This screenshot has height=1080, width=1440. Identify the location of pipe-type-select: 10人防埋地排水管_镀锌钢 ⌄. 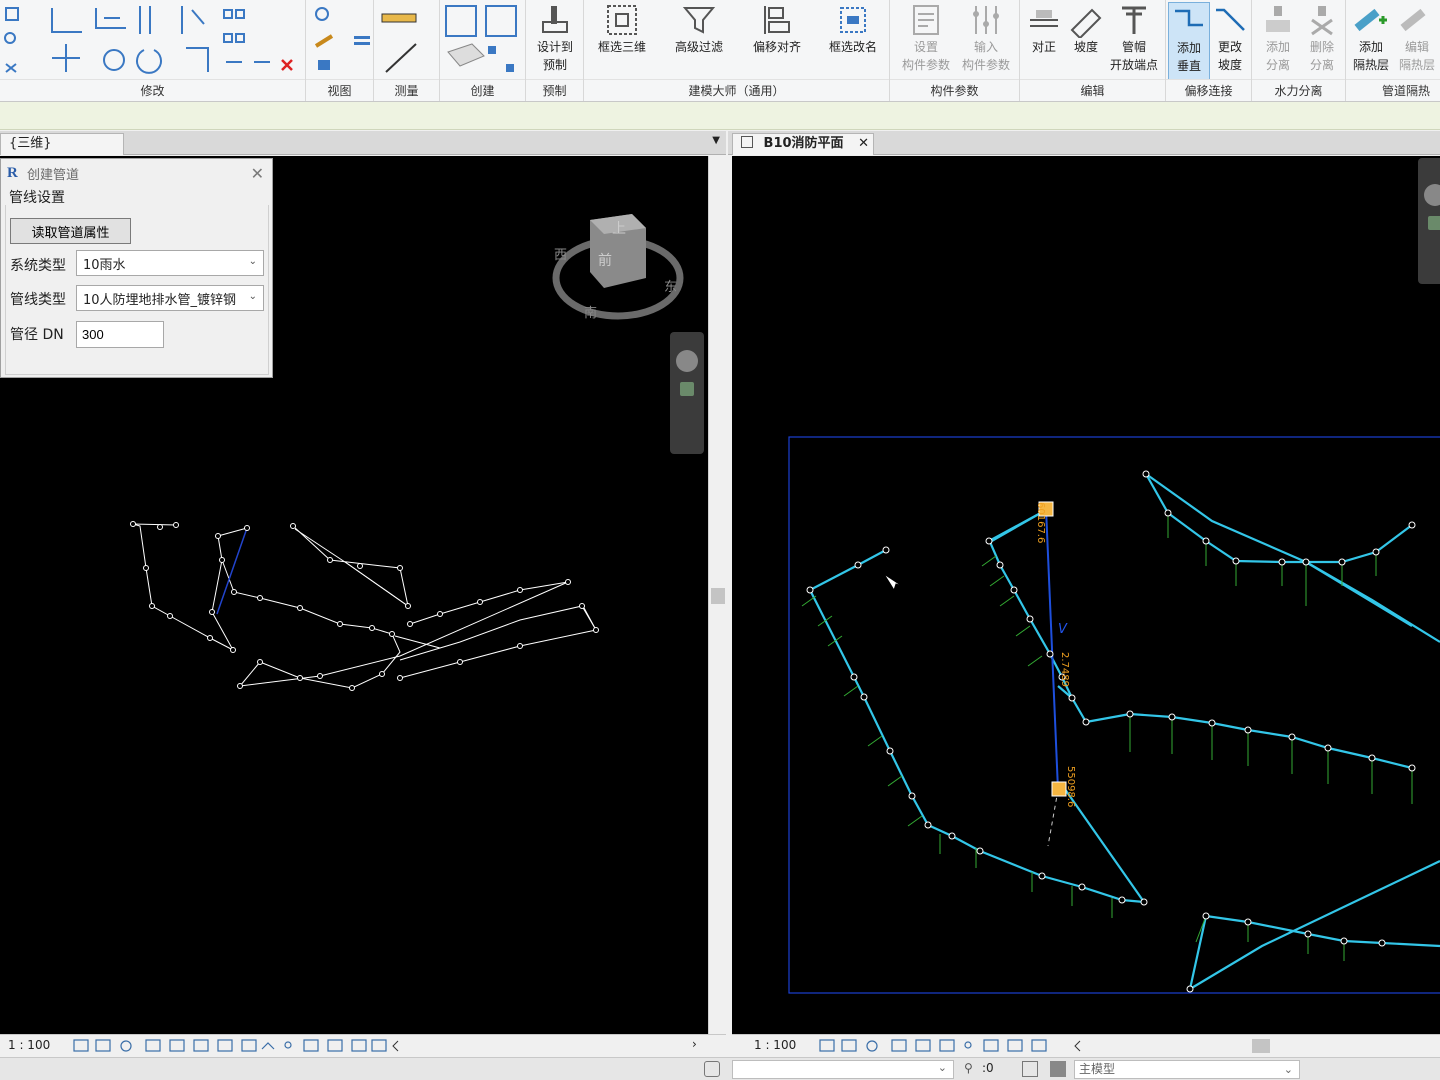
(170, 298).